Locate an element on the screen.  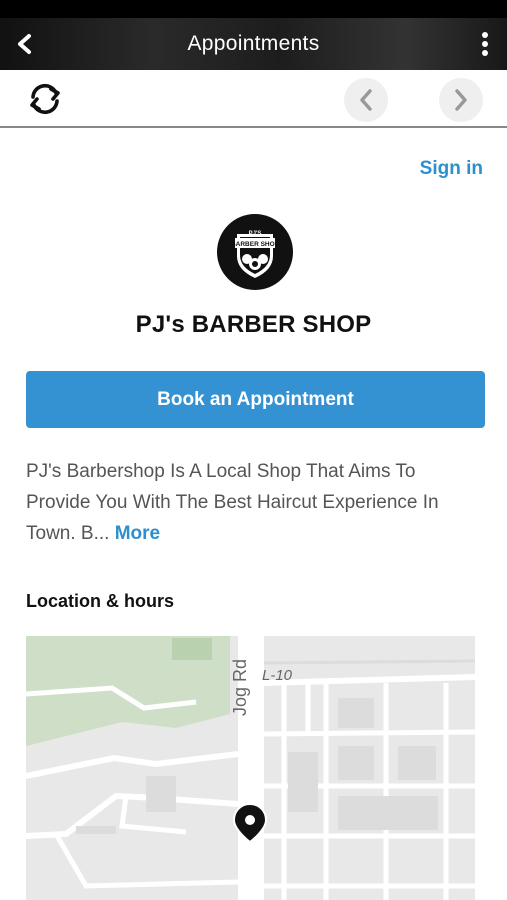
chevron-right-icon is located at coordinates (461, 100).